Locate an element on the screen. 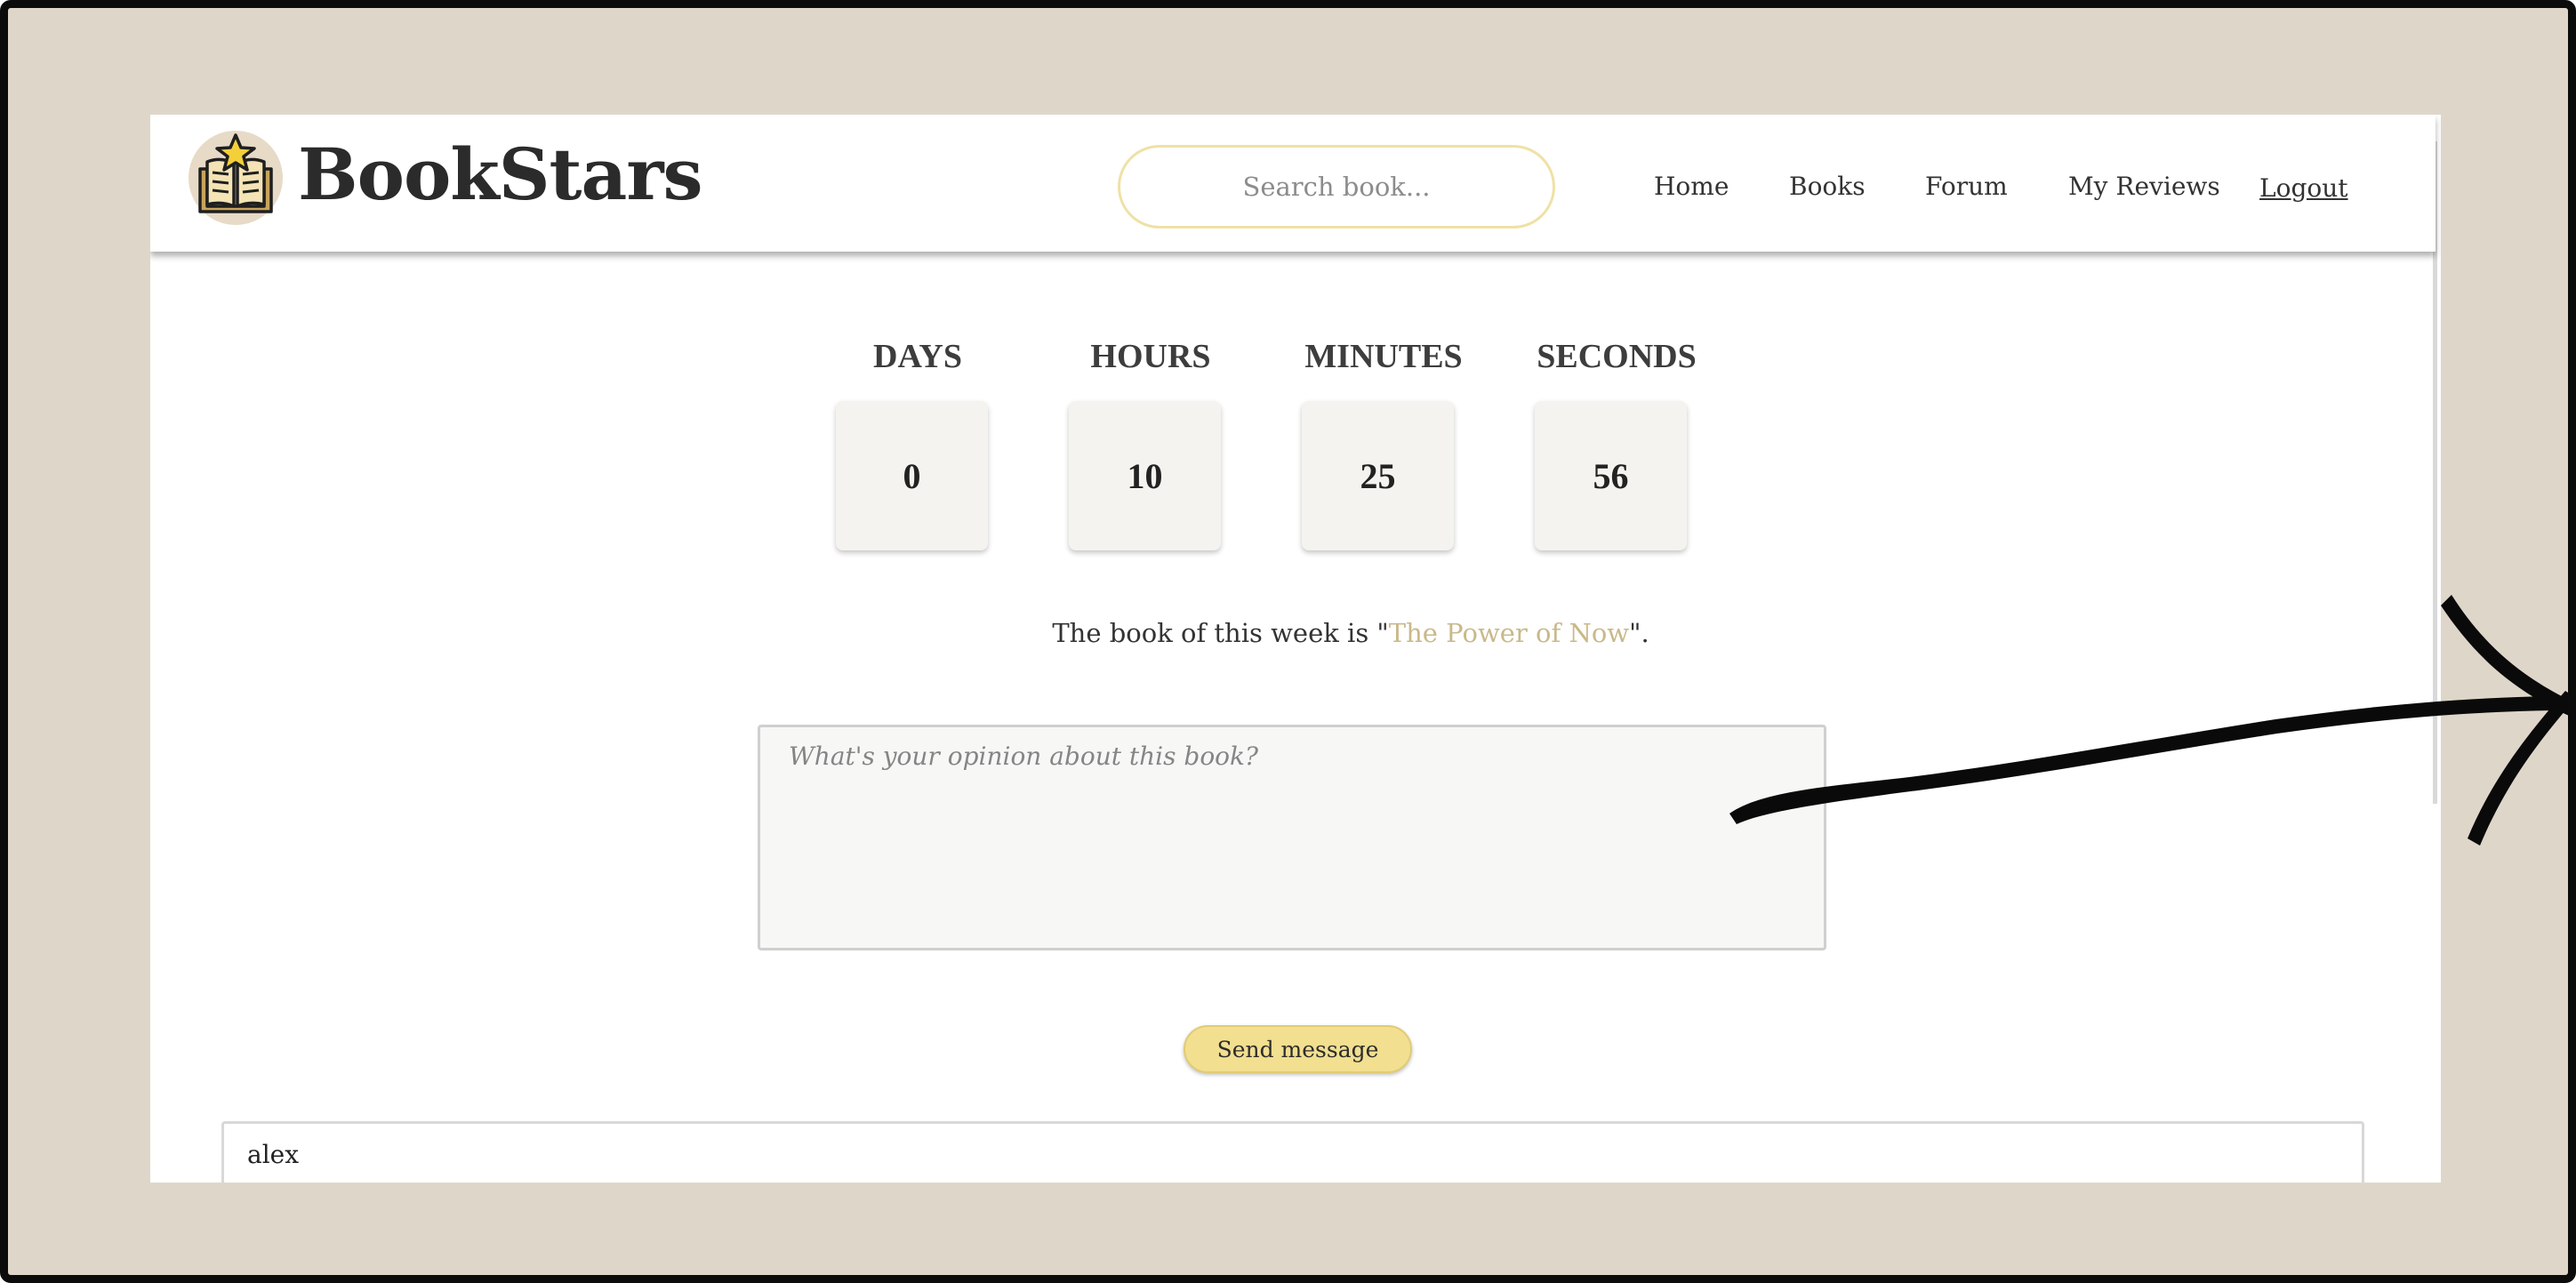 Image resolution: width=2576 pixels, height=1283 pixels. quote-open: " is located at coordinates (1382, 633).